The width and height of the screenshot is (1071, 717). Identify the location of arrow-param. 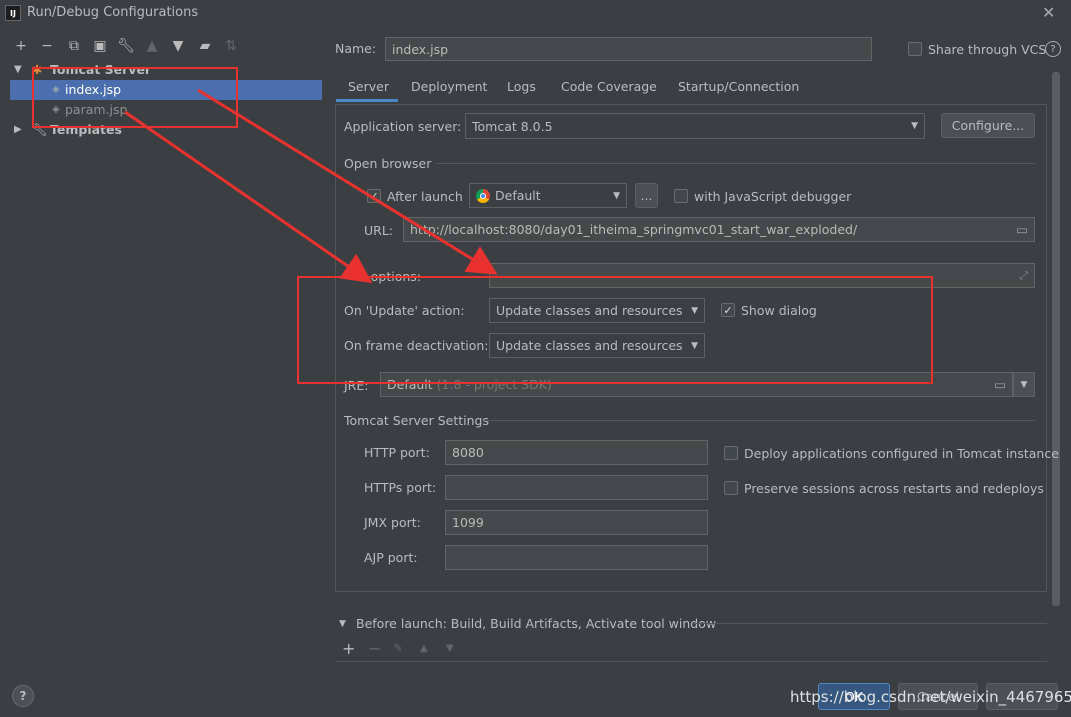
(248, 197).